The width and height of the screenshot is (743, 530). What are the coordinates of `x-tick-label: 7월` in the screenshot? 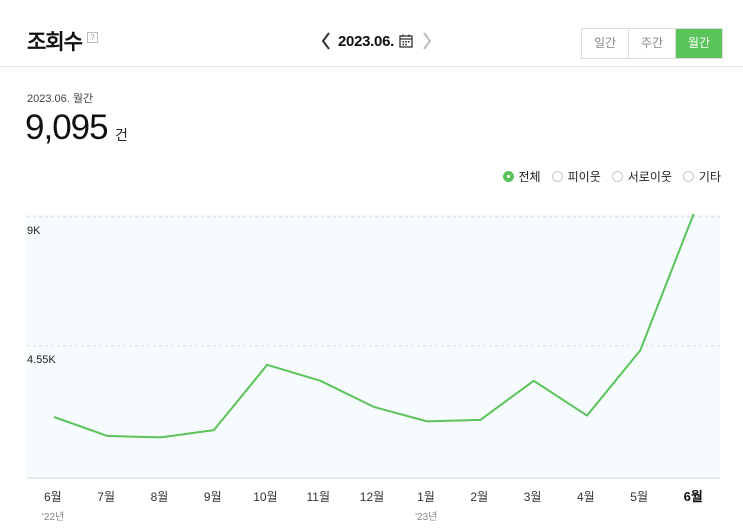 It's located at (106, 497).